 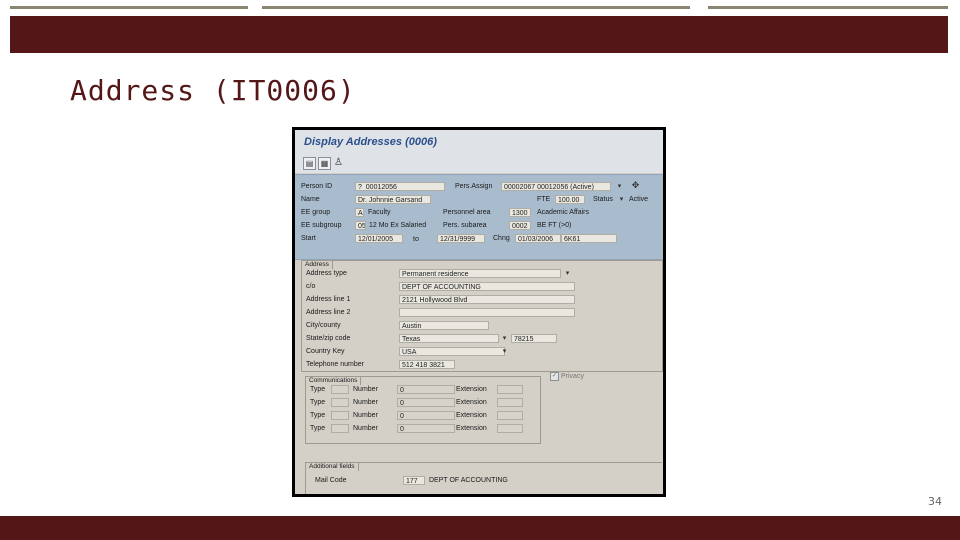 What do you see at coordinates (328, 312) in the screenshot?
I see `address-line2-label: Address line 2` at bounding box center [328, 312].